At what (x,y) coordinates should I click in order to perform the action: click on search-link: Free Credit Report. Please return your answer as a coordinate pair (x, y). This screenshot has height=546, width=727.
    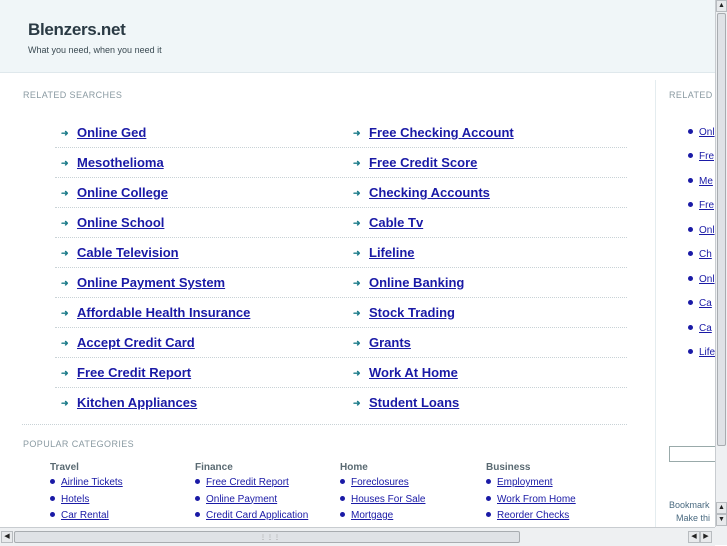
    Looking at the image, I should click on (134, 372).